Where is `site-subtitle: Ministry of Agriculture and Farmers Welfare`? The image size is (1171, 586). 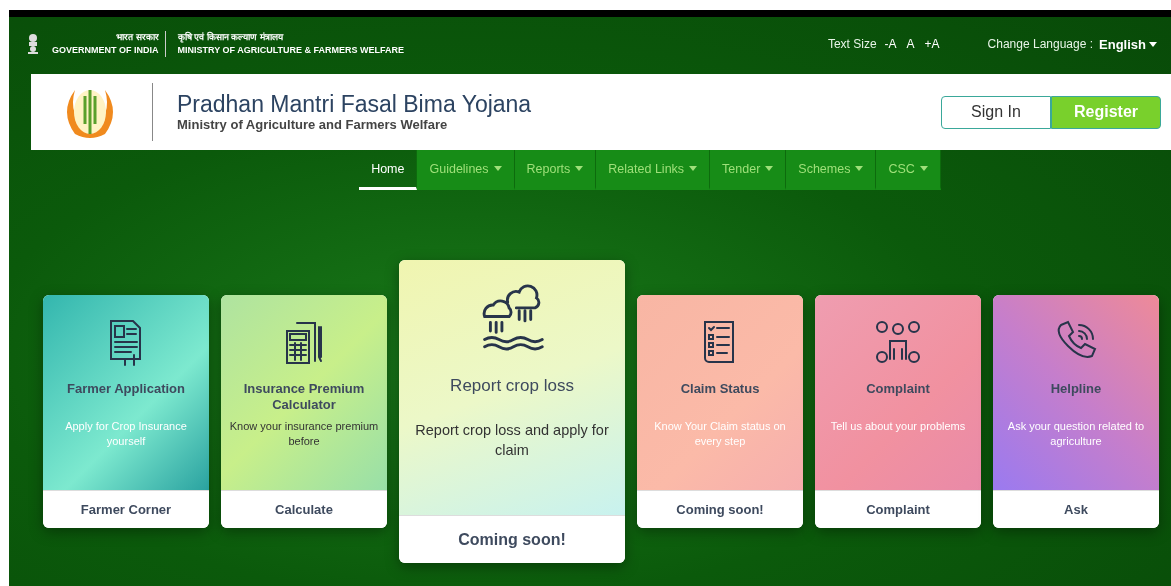
site-subtitle: Ministry of Agriculture and Farmers Welfare is located at coordinates (313, 124).